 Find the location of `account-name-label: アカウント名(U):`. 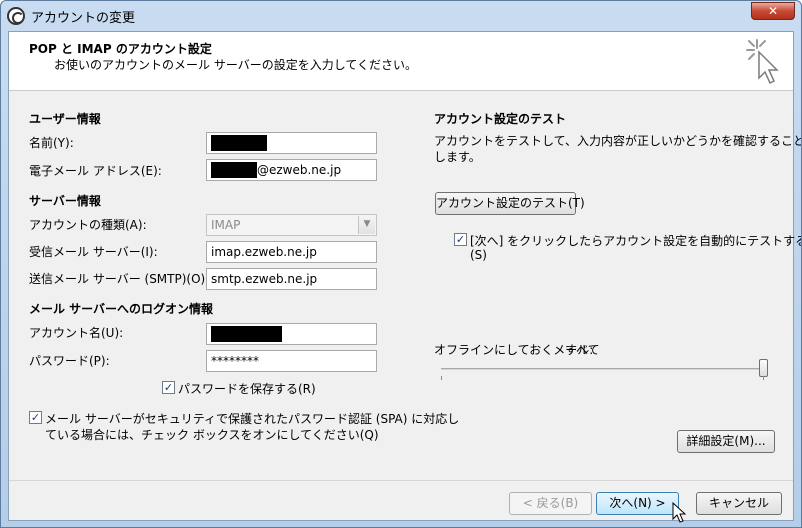

account-name-label: アカウント名(U): is located at coordinates (76, 333).